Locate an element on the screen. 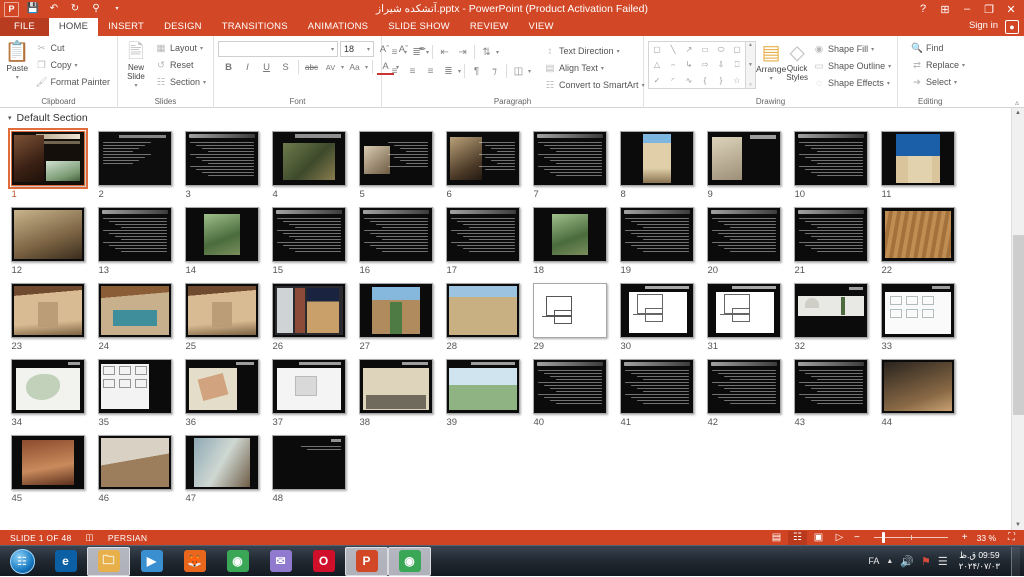 This screenshot has width=1024, height=577. slide-thumbnail-7: 7 is located at coordinates (569, 164).